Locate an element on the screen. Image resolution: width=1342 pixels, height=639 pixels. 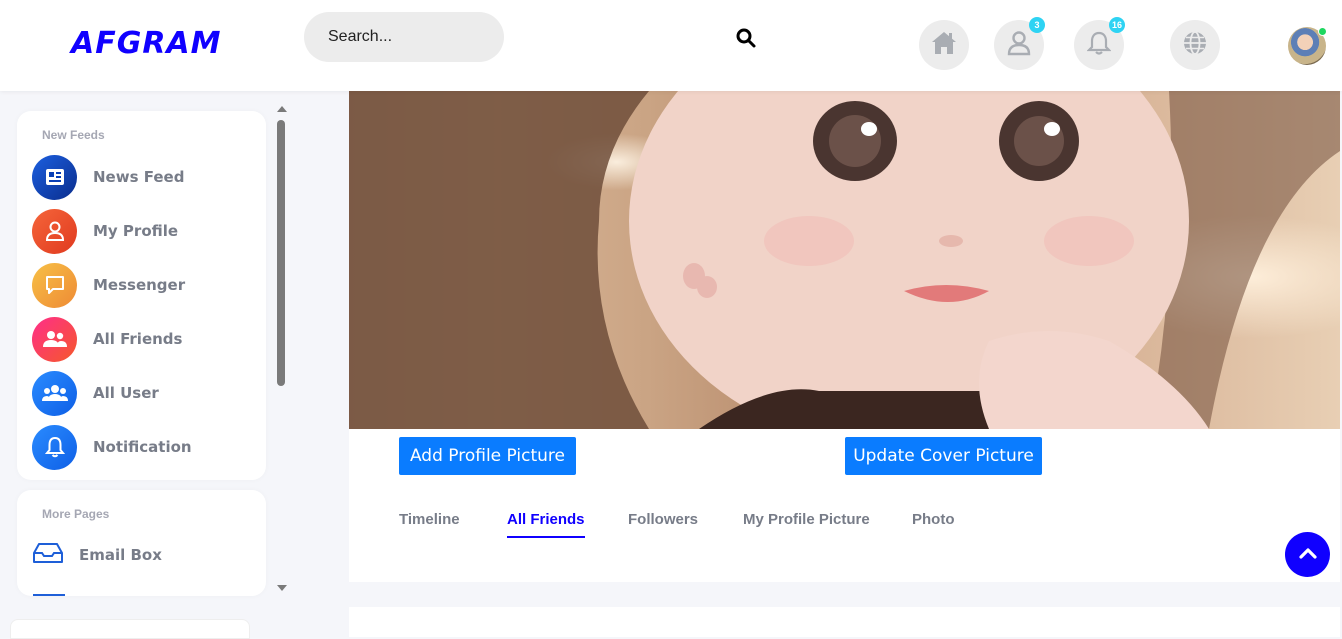
scroll-up-arrow is located at coordinates (282, 109).